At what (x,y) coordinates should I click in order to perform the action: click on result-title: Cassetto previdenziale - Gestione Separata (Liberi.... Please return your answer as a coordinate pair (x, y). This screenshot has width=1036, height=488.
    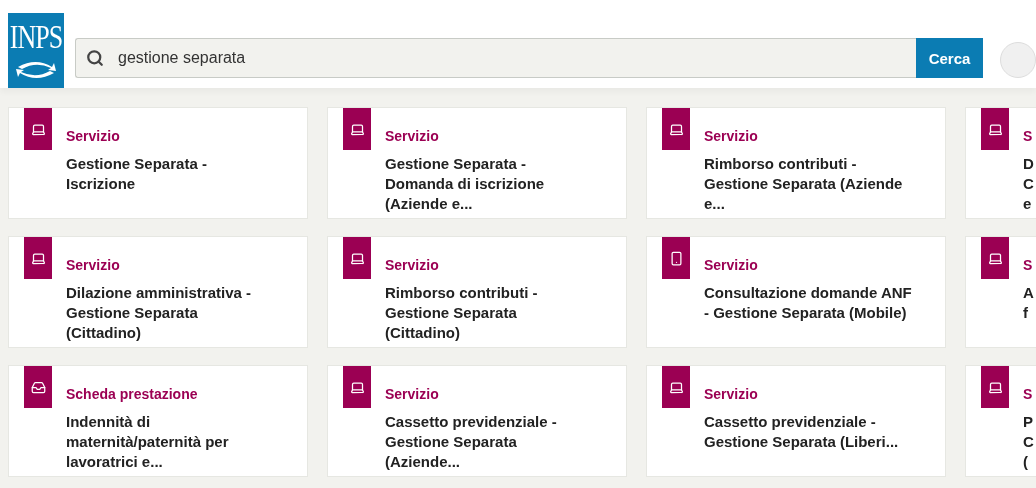
    Looking at the image, I should click on (801, 432).